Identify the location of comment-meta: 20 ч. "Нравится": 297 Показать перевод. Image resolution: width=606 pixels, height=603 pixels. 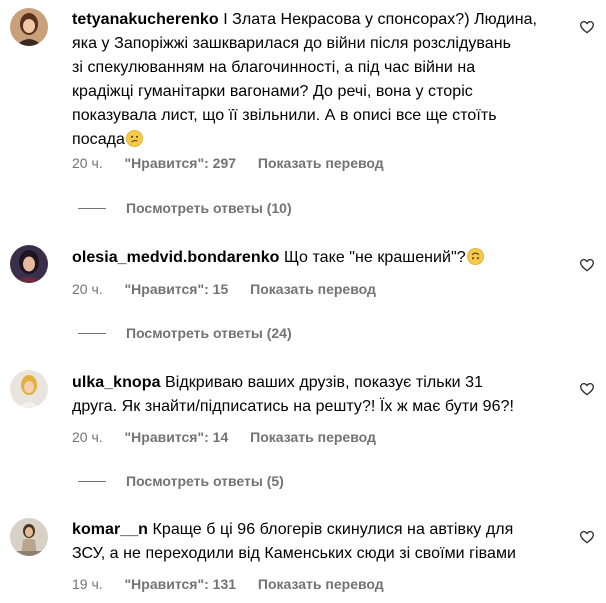
(237, 163).